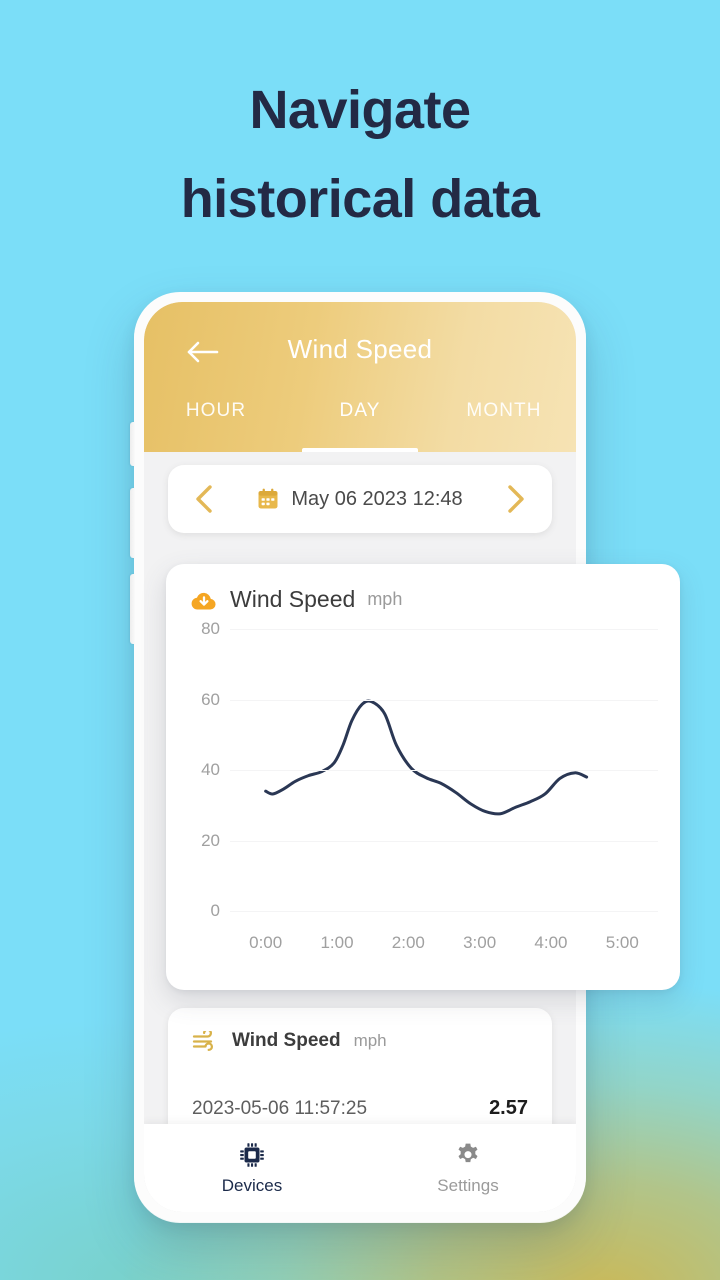 This screenshot has height=1280, width=720. What do you see at coordinates (210, 699) in the screenshot?
I see `chart-y-tick: 60` at bounding box center [210, 699].